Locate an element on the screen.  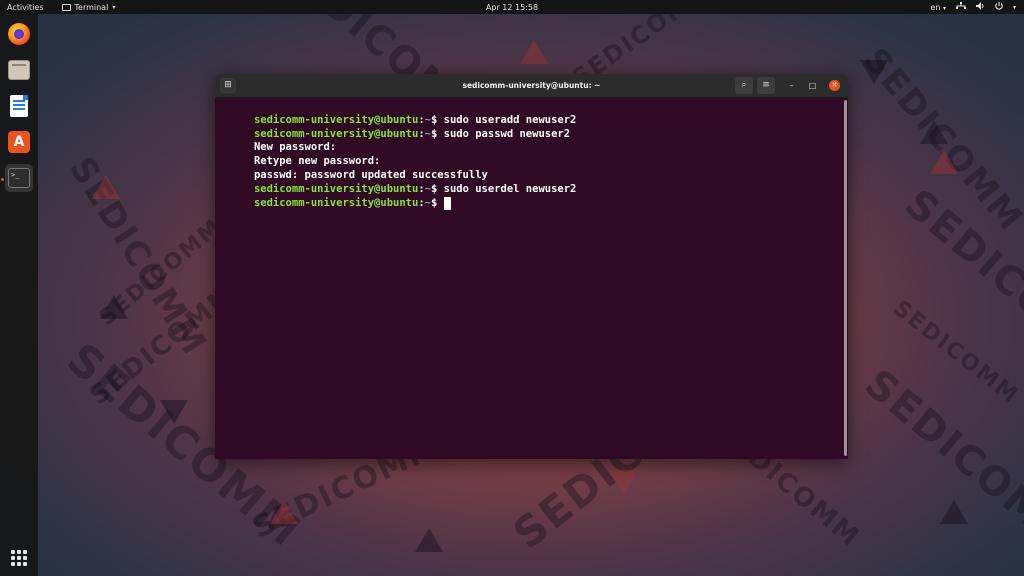
app-menu: Terminal ▾ is located at coordinates (88, 7).